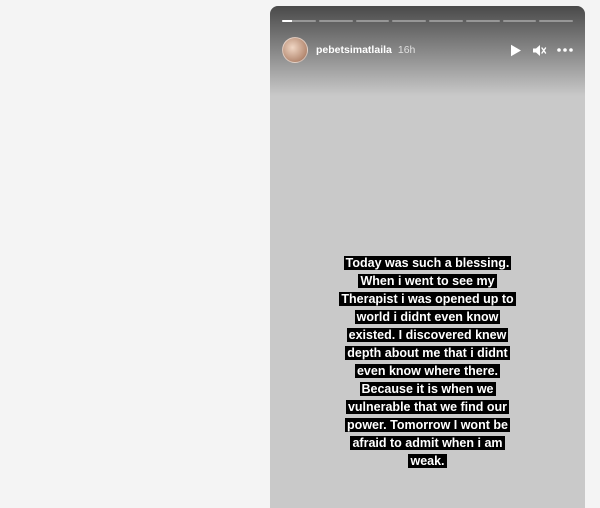 Image resolution: width=600 pixels, height=508 pixels. Describe the element at coordinates (295, 50) in the screenshot. I see `avatar` at that location.